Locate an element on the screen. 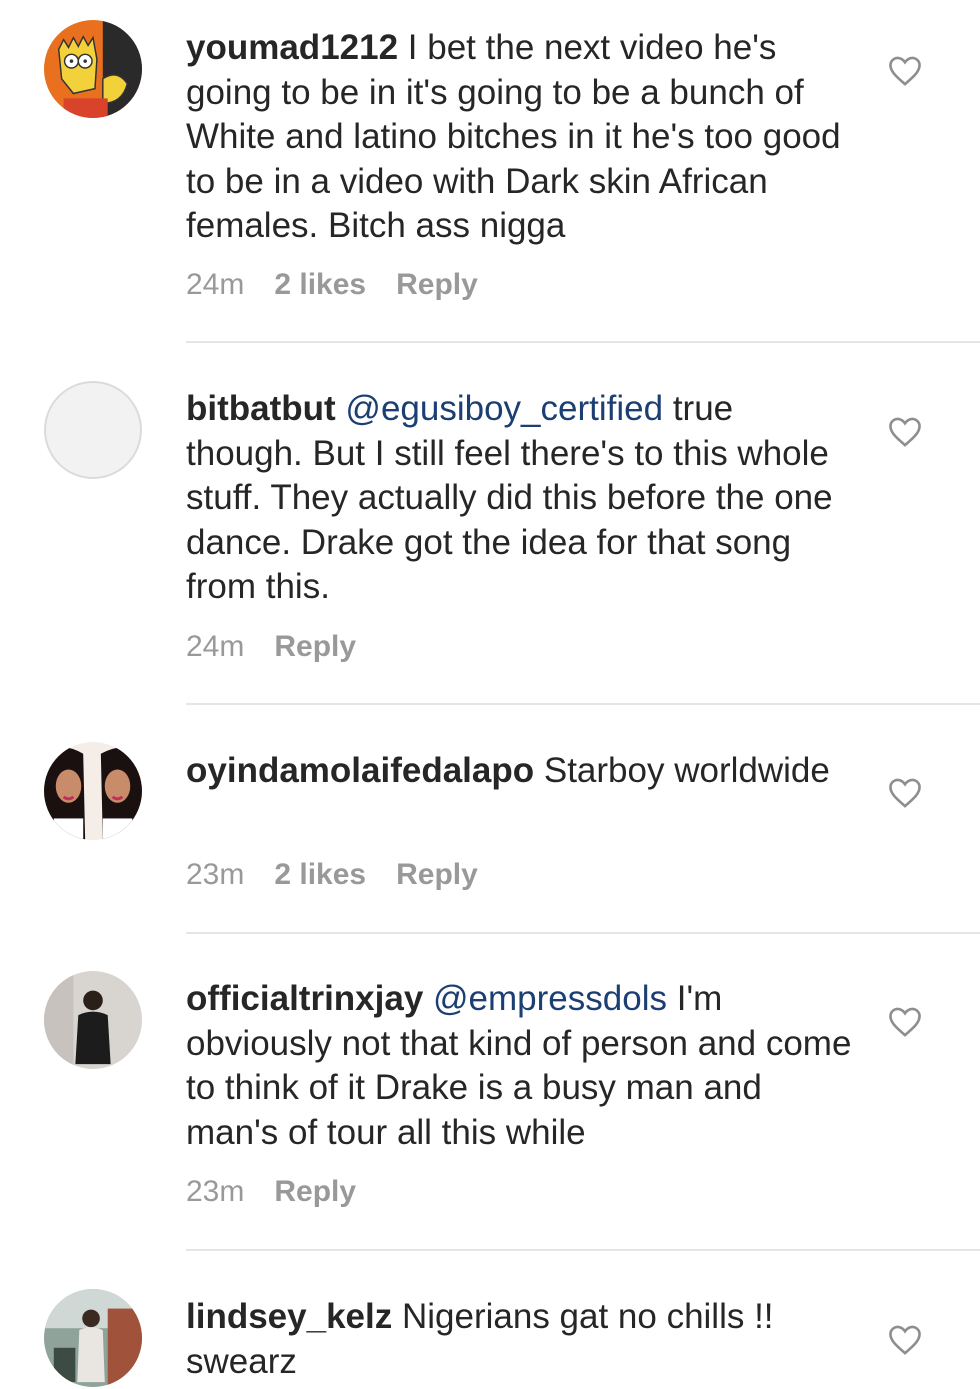  comment-meta: 23m Reply is located at coordinates (271, 1192).